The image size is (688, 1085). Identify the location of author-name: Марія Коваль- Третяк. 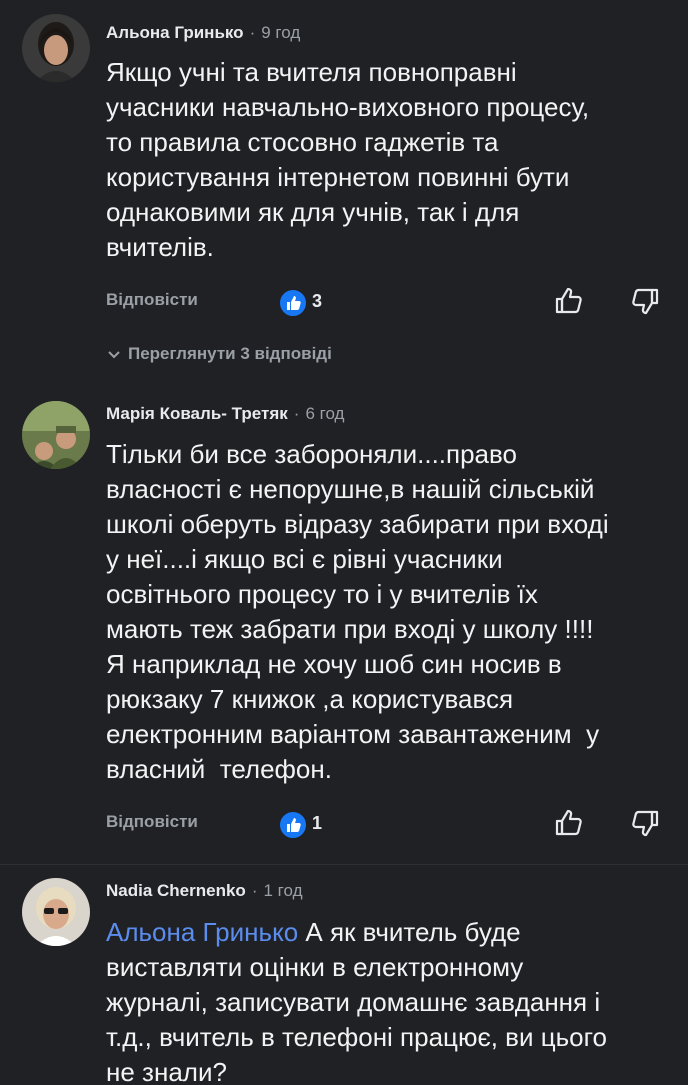
(197, 413).